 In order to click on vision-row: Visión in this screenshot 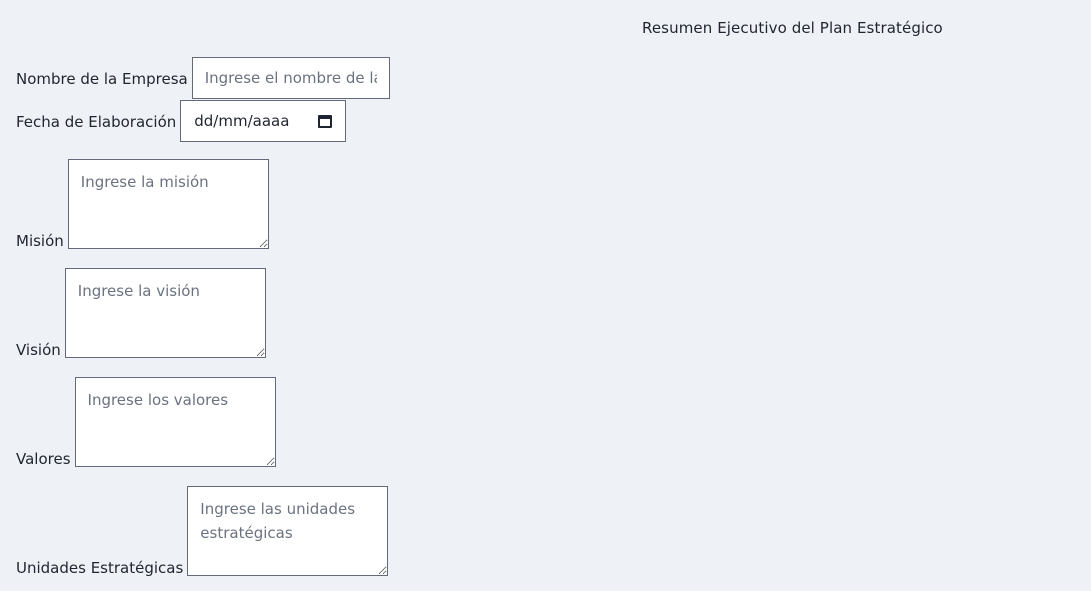, I will do `click(366, 313)`.